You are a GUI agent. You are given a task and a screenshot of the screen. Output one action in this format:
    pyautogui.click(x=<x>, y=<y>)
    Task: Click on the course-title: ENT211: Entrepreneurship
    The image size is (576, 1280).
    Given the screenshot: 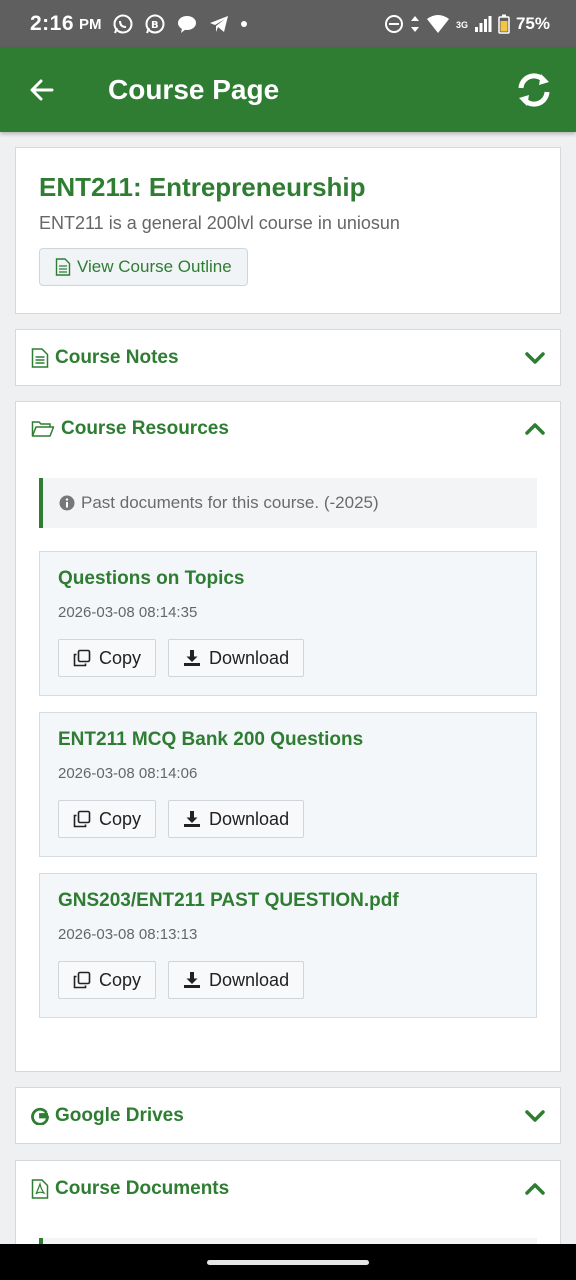 What is the action you would take?
    pyautogui.click(x=202, y=187)
    